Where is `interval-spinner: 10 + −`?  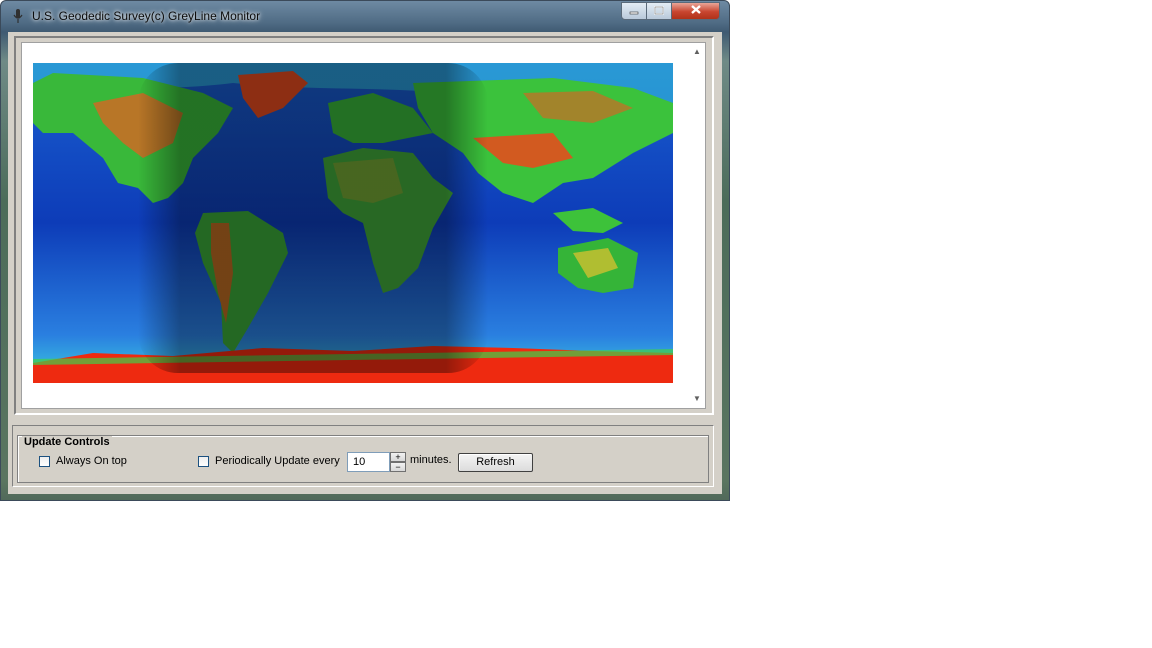 interval-spinner: 10 + − is located at coordinates (377, 462).